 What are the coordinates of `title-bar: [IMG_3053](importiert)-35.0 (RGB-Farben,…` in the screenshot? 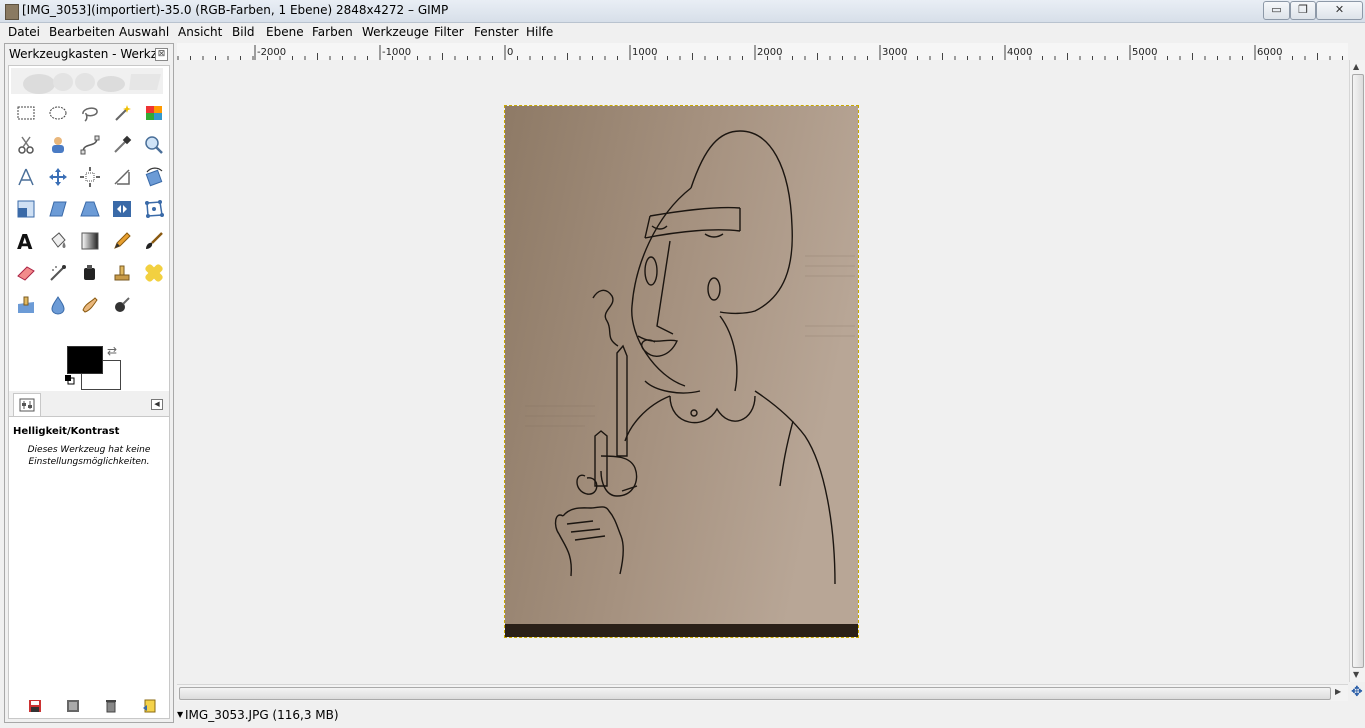 It's located at (682, 11).